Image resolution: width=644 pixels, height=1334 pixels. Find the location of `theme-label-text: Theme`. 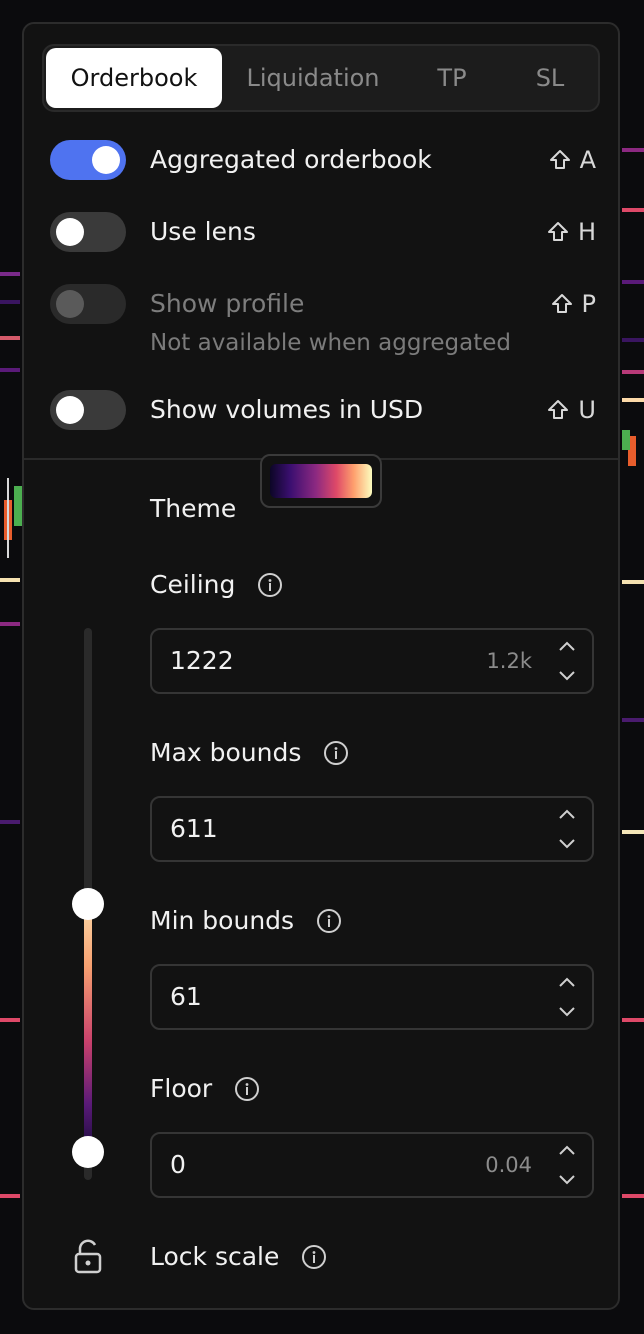

theme-label-text: Theme is located at coordinates (193, 508).